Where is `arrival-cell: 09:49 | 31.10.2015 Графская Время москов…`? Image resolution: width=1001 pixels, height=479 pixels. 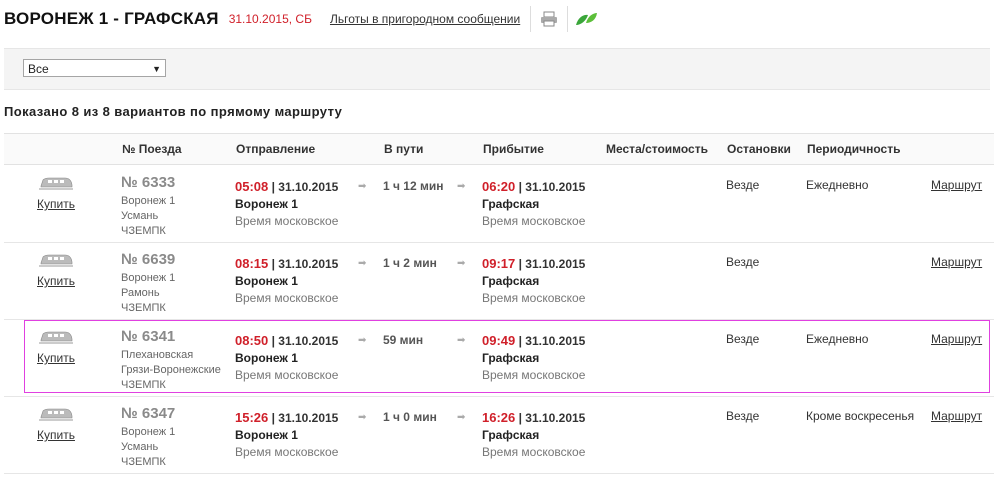 arrival-cell: 09:49 | 31.10.2015 Графская Время москов… is located at coordinates (533, 358).